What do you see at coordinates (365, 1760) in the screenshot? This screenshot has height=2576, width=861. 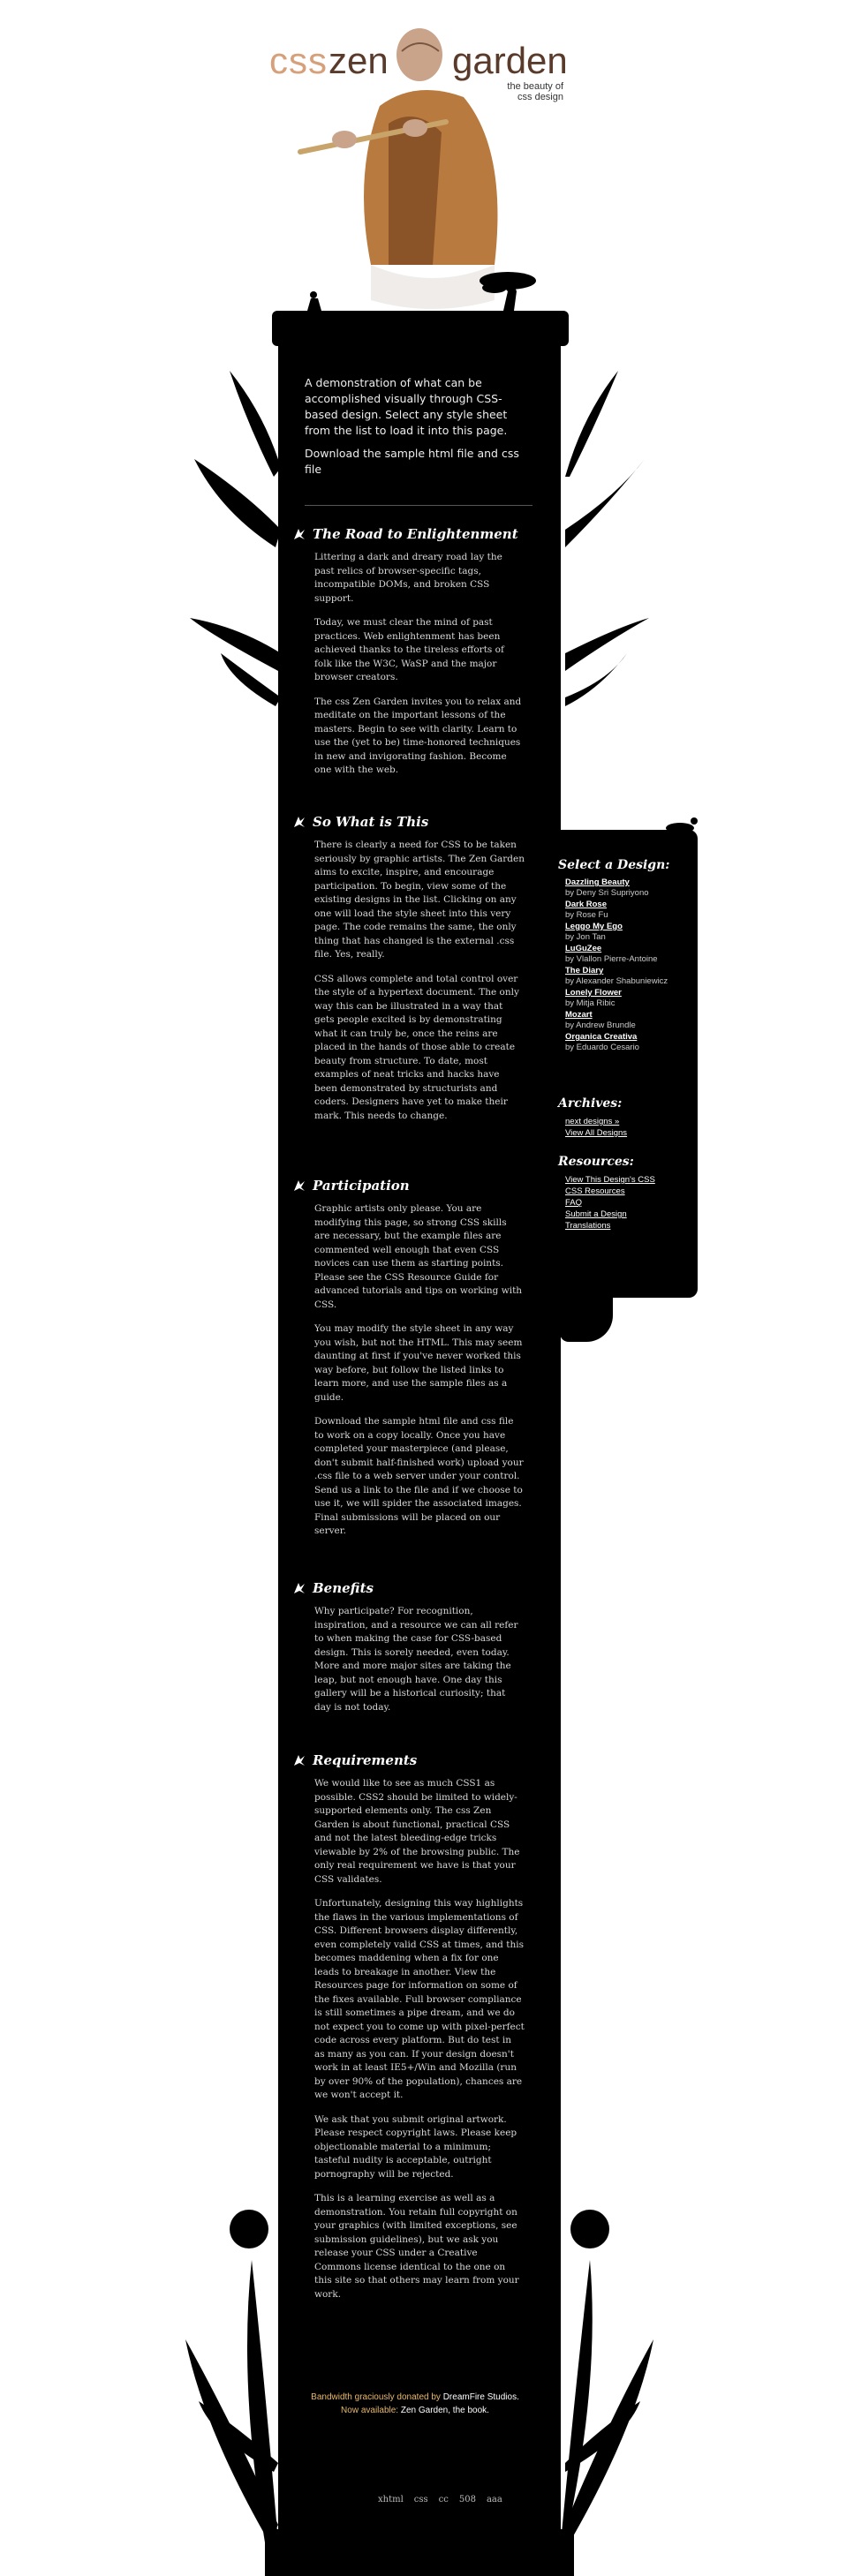 I see `section-title: Requirements` at bounding box center [365, 1760].